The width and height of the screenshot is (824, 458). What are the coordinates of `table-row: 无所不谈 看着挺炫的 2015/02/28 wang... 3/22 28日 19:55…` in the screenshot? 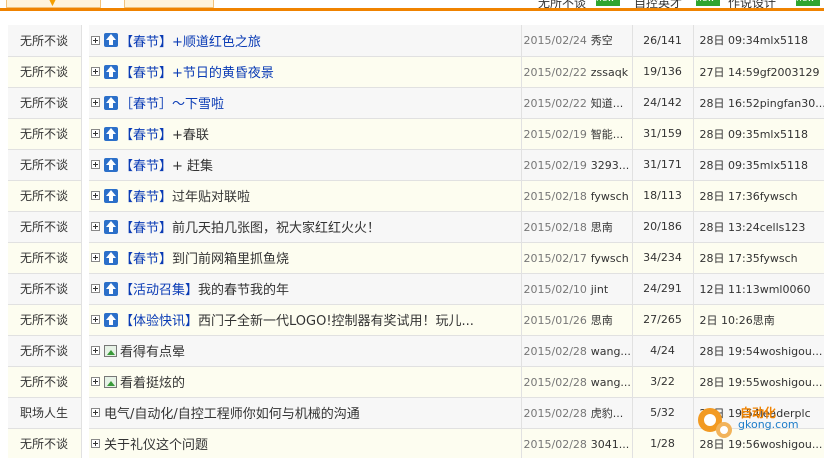 It's located at (416, 382).